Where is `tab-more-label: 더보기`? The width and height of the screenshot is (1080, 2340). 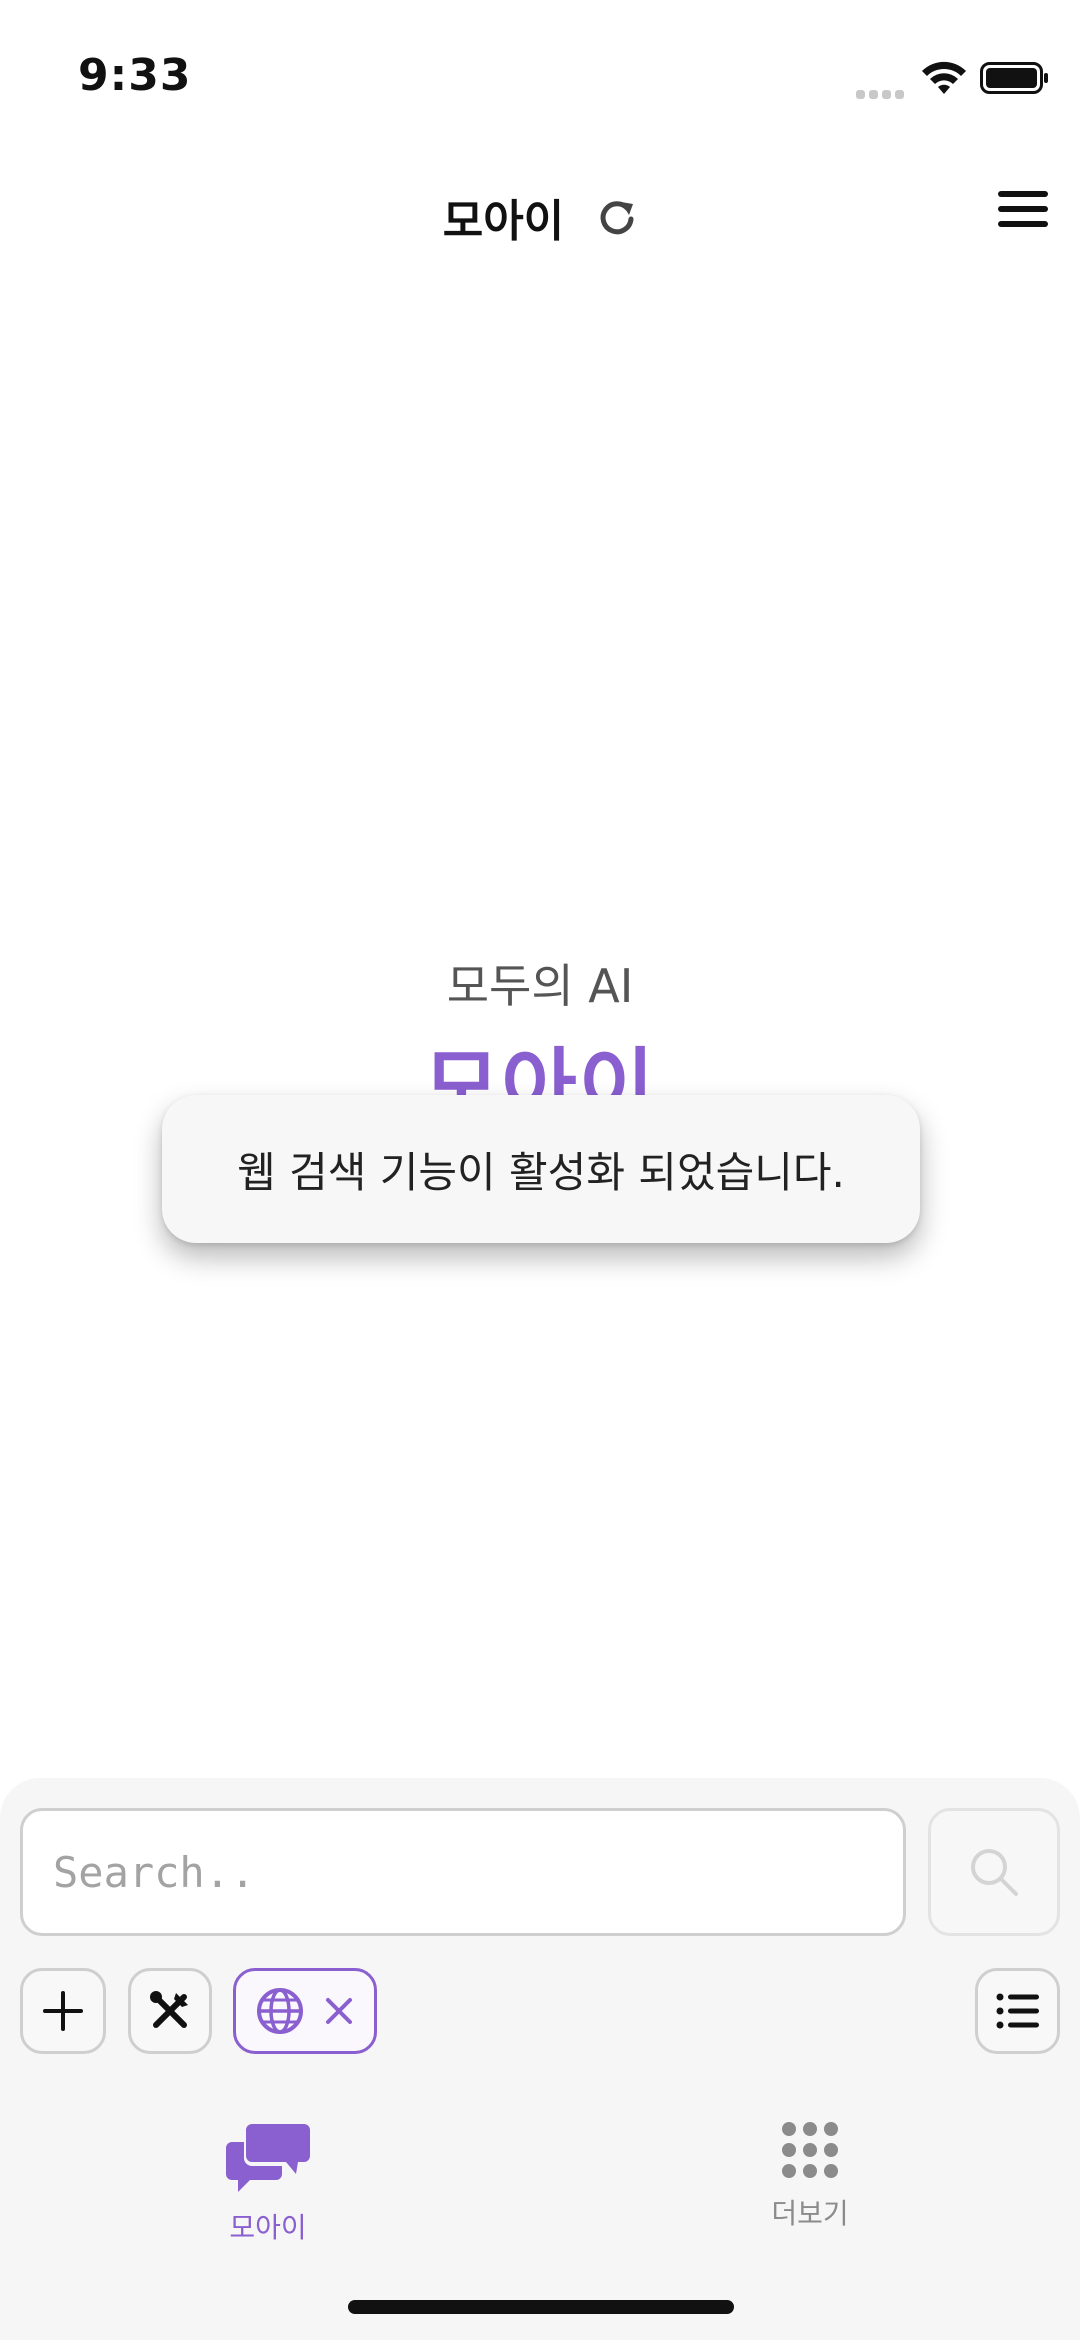 tab-more-label: 더보기 is located at coordinates (810, 2213).